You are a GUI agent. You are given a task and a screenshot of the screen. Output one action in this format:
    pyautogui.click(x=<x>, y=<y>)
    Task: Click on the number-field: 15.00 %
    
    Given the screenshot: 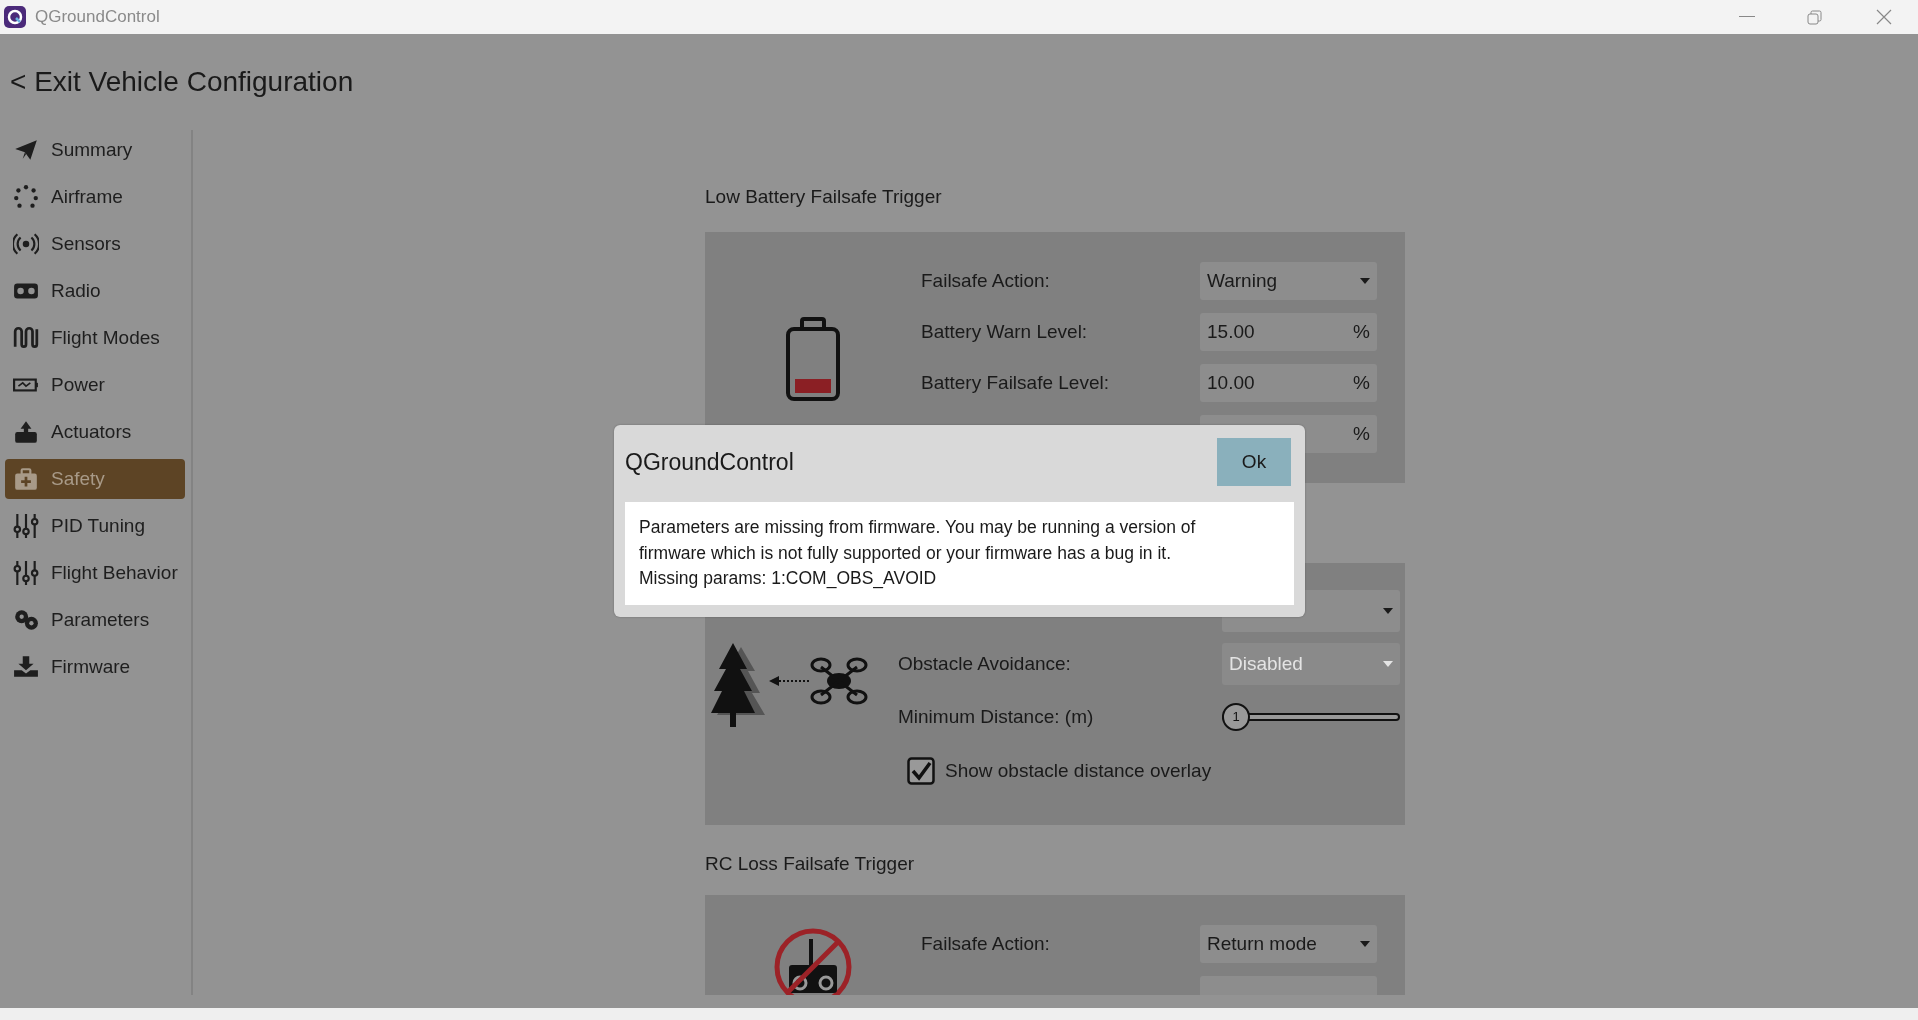 What is the action you would take?
    pyautogui.click(x=1288, y=332)
    